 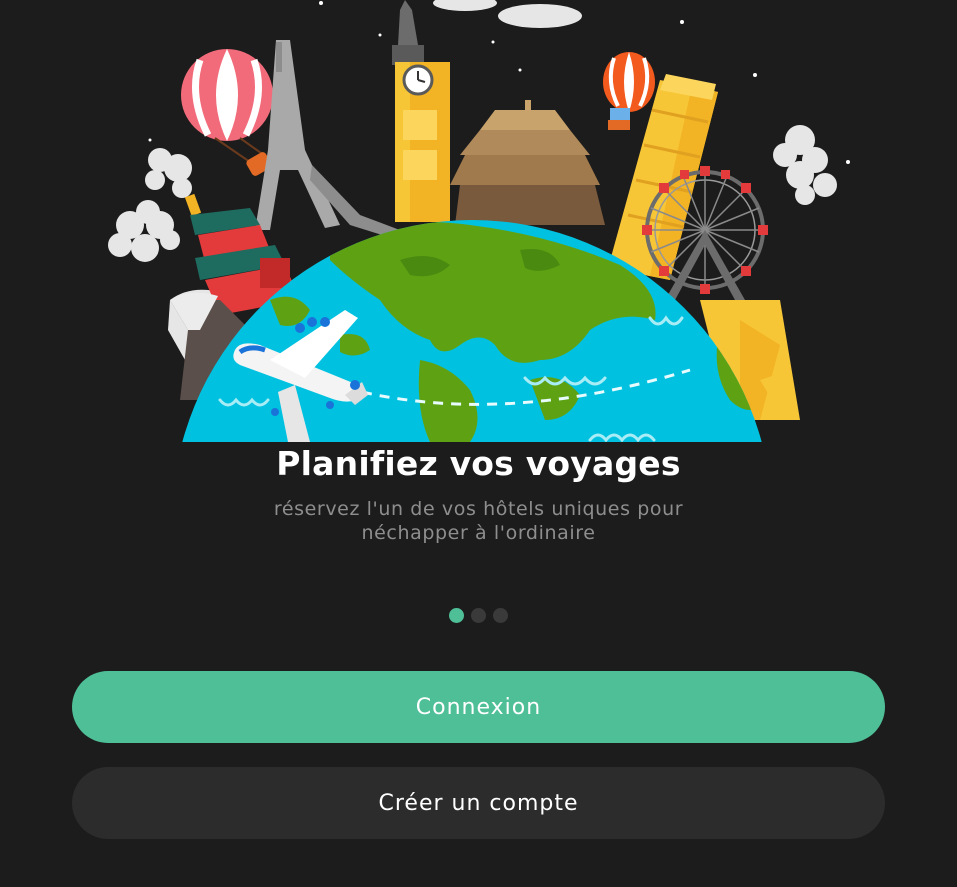 What do you see at coordinates (227, 112) in the screenshot?
I see `hot-air-balloon-left` at bounding box center [227, 112].